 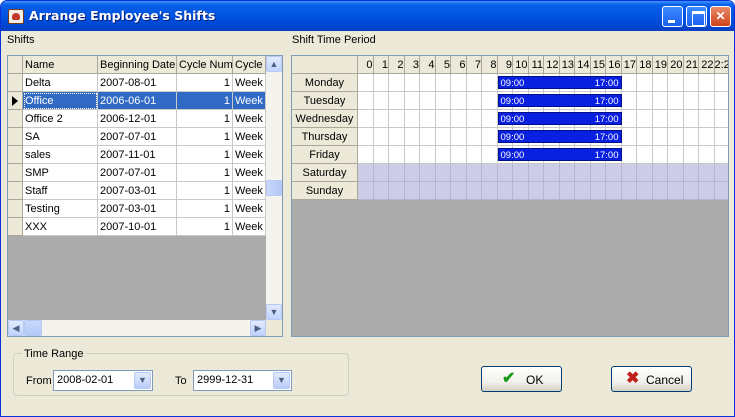 I want to click on column-header-cycle: Cycle, so click(x=249, y=65).